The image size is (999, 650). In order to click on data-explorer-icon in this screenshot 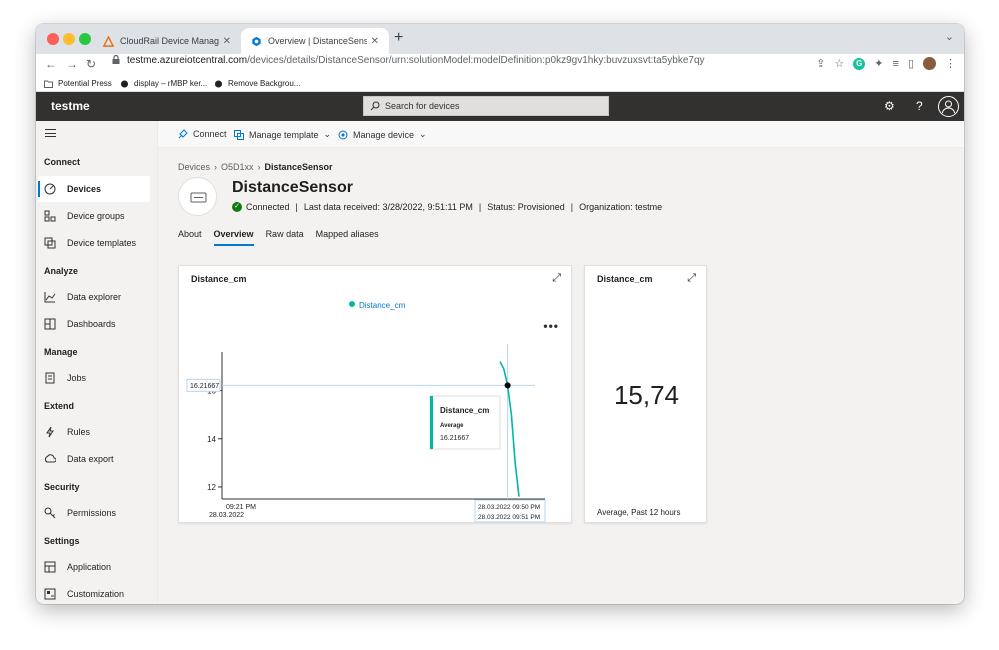, I will do `click(50, 297)`.